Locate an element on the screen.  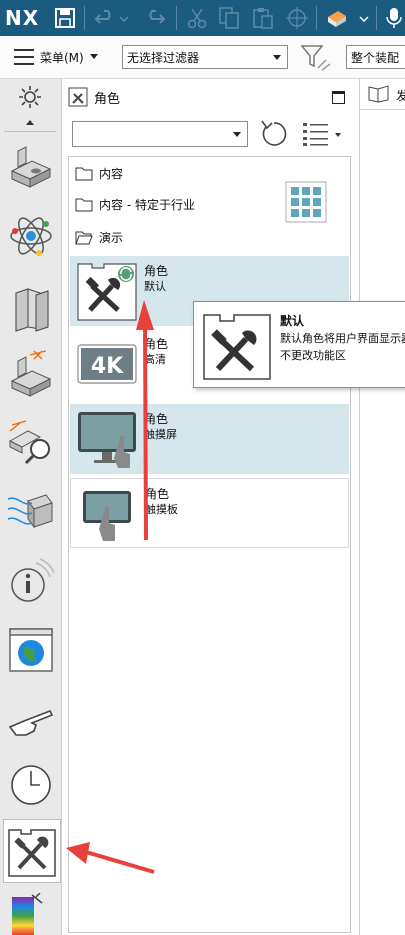
selection-filter-value: 无选择过滤器 is located at coordinates (163, 57).